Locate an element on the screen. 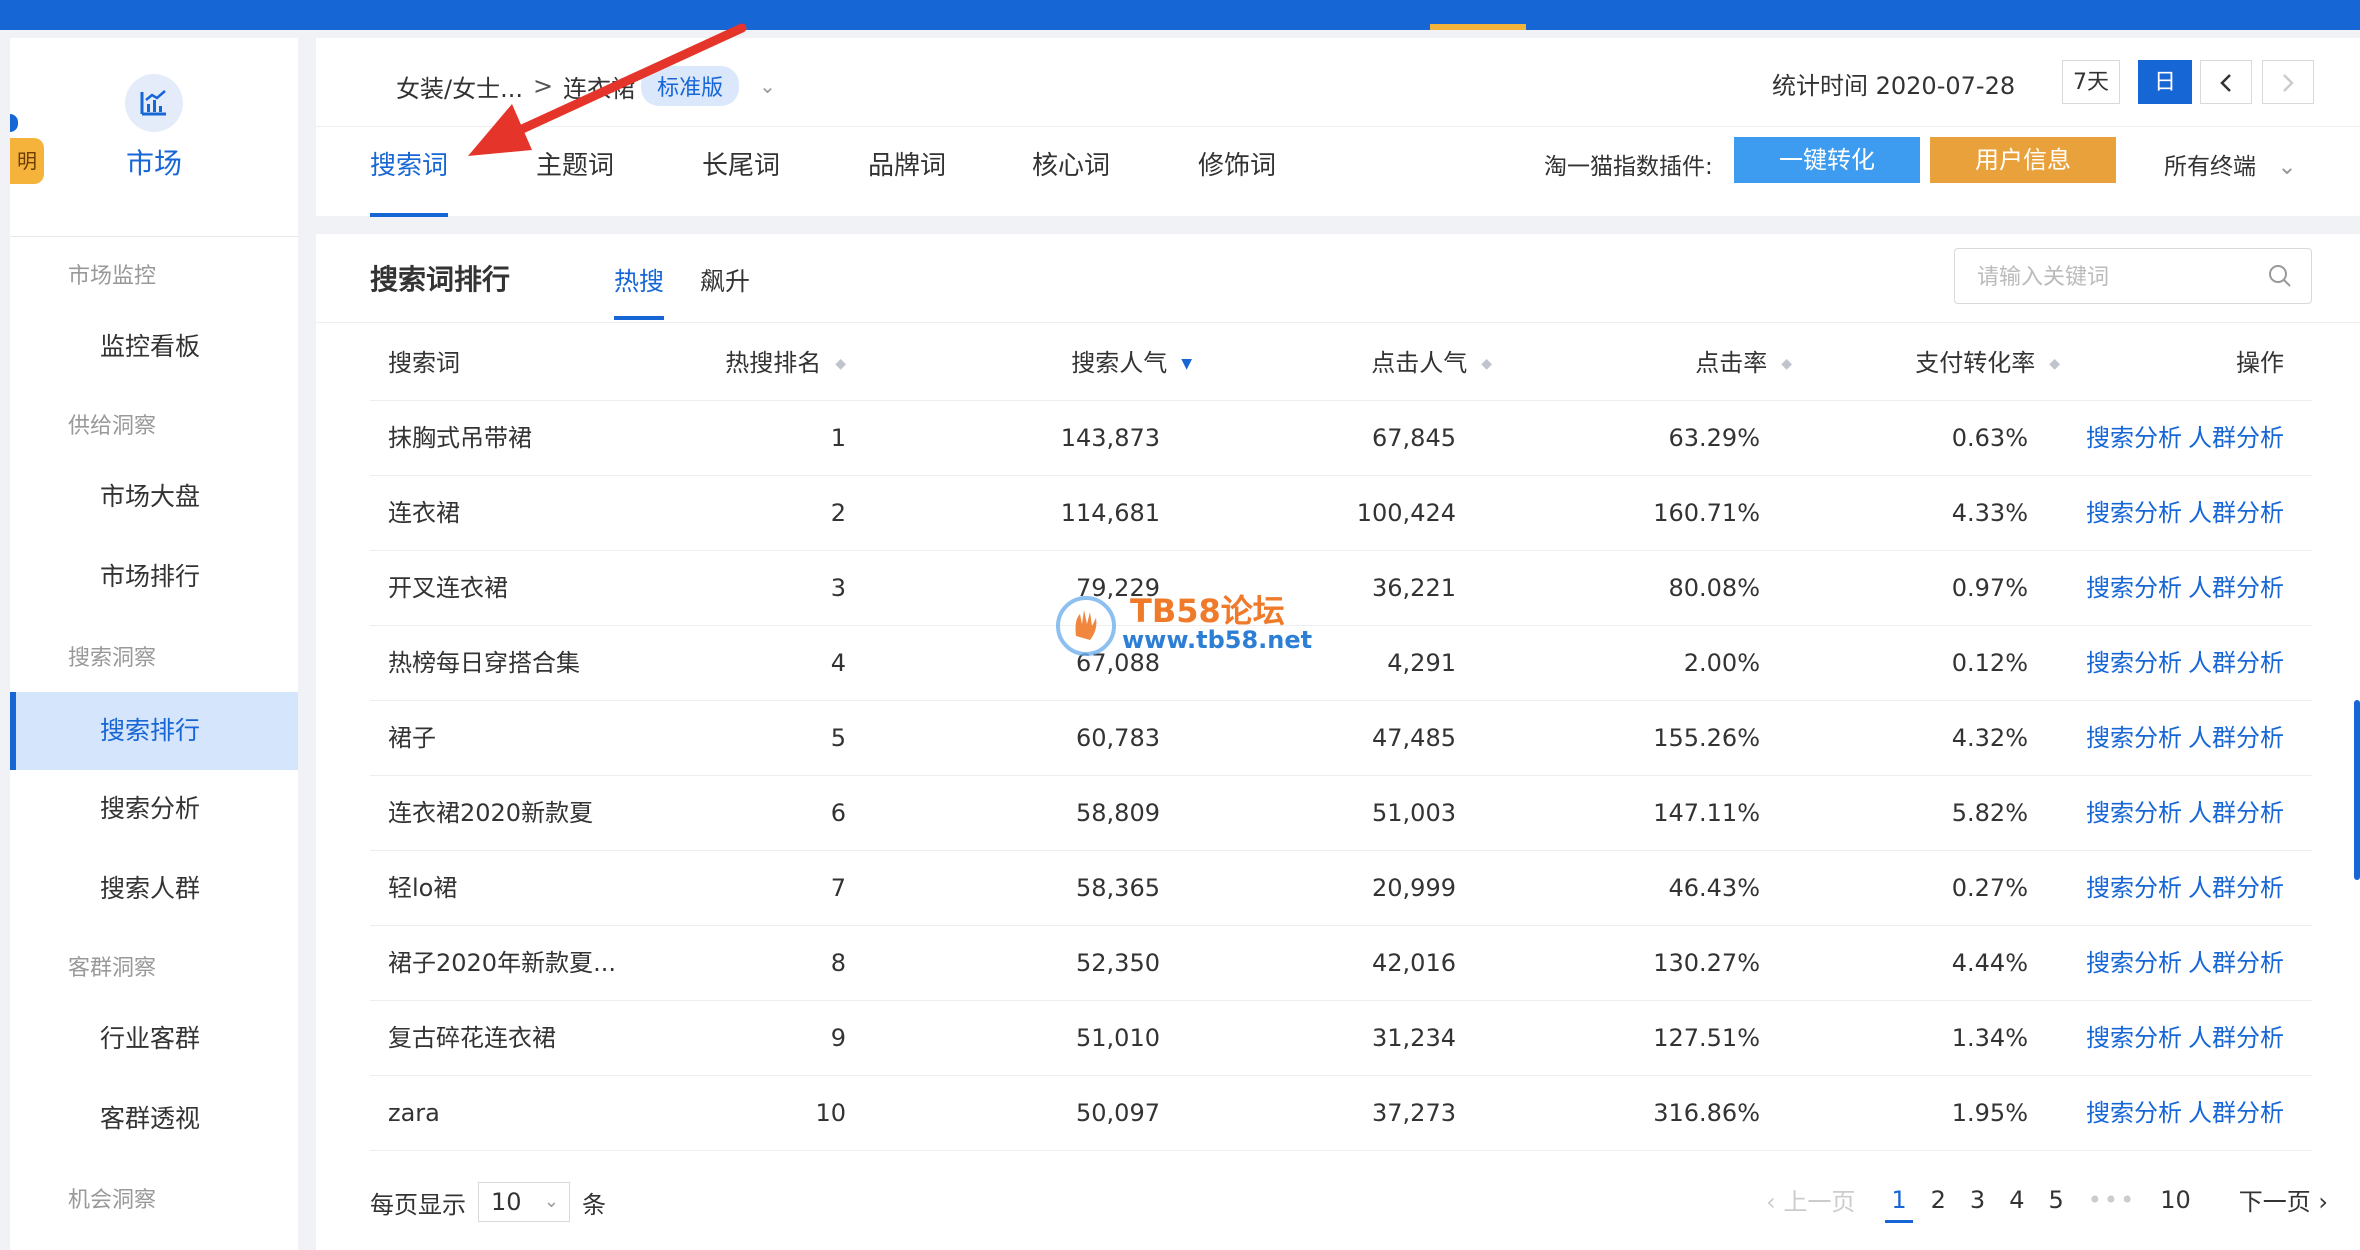 This screenshot has width=2360, height=1250. column-header-ctr: 点击率 ◆ is located at coordinates (1743, 363).